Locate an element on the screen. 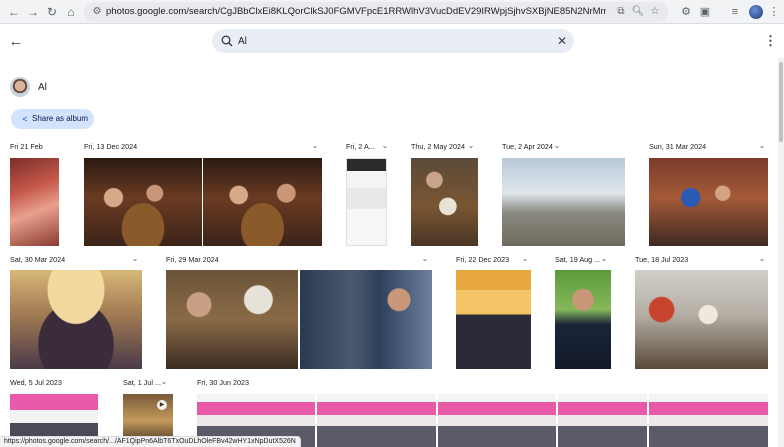  more-options-icon: ⋮ is located at coordinates (770, 41).